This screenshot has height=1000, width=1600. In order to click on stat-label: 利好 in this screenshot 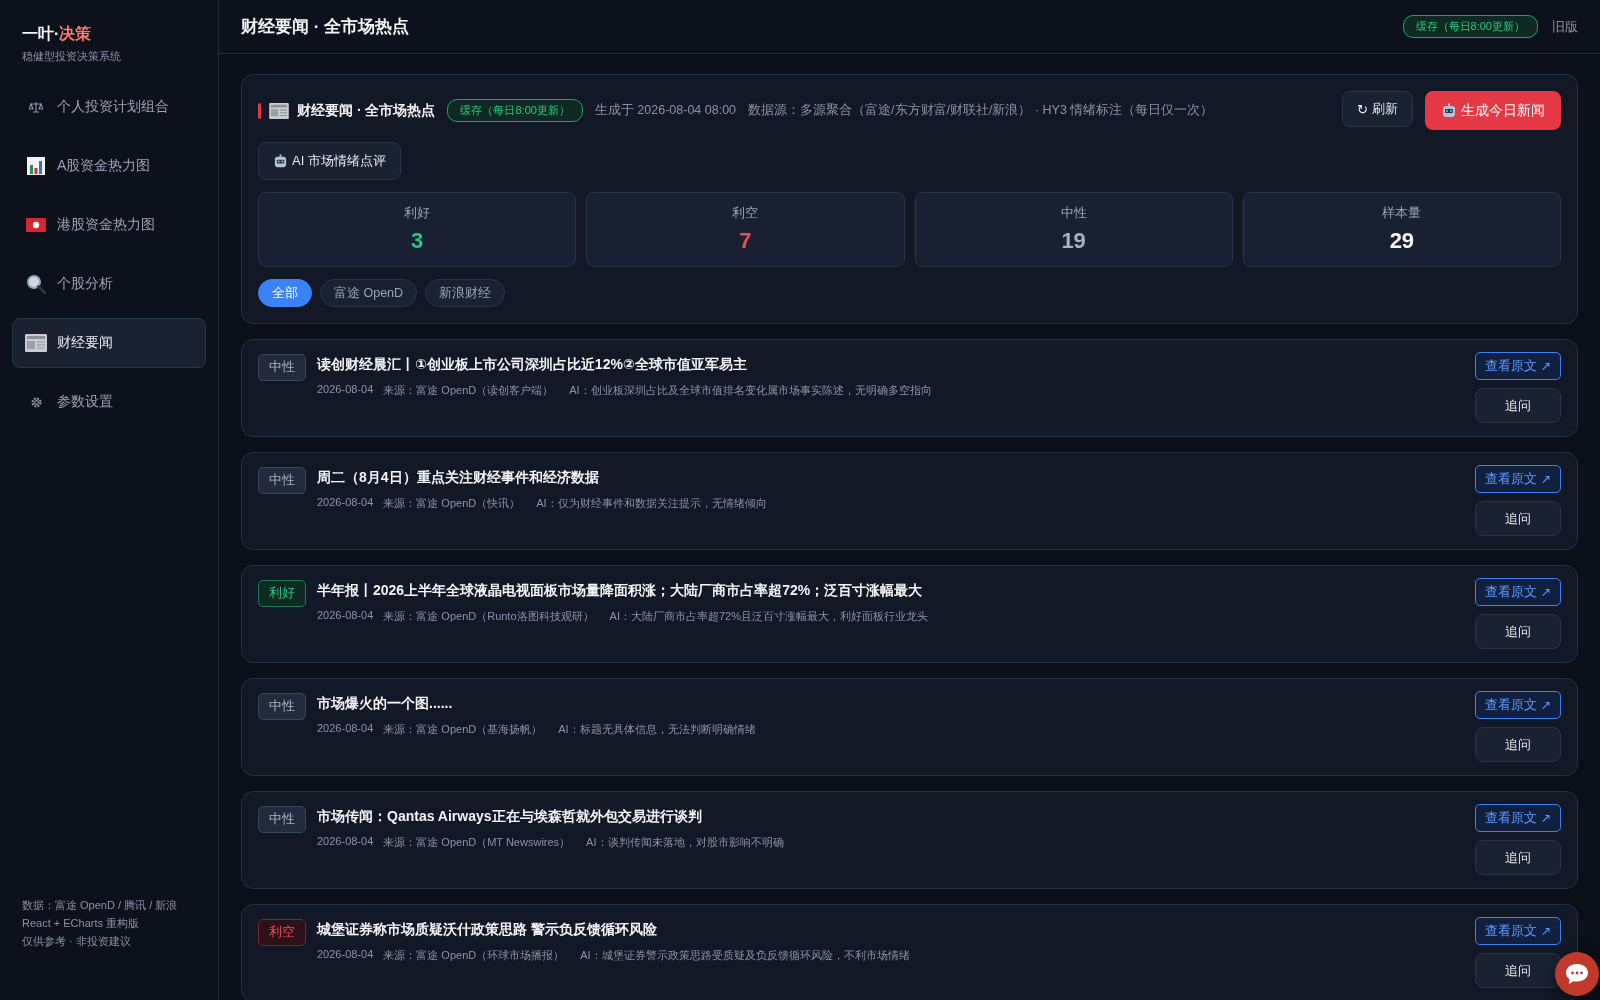, I will do `click(417, 213)`.